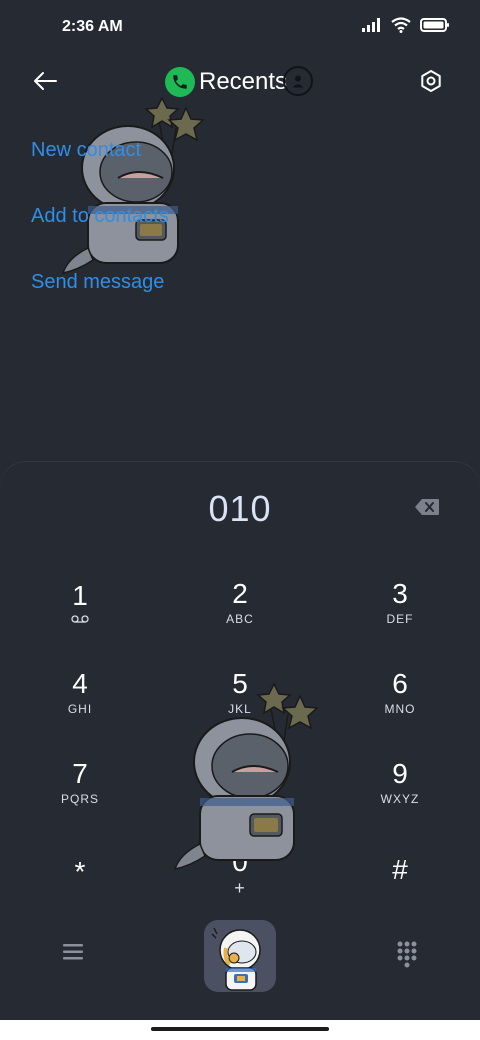 Image resolution: width=480 pixels, height=1040 pixels. What do you see at coordinates (246, 776) in the screenshot?
I see `astronaut-sticker` at bounding box center [246, 776].